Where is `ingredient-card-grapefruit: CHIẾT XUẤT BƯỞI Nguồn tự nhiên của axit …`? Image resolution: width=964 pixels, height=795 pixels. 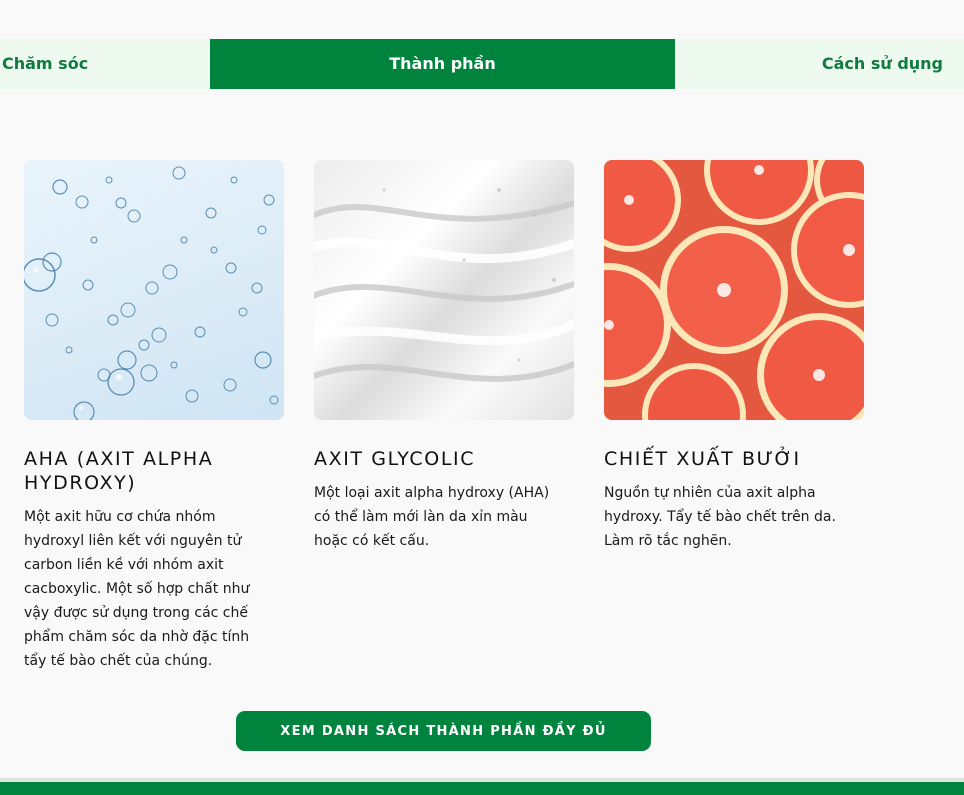
ingredient-card-grapefruit: CHIẾT XUẤT BƯỞI Nguồn tự nhiên của axit … is located at coordinates (735, 356).